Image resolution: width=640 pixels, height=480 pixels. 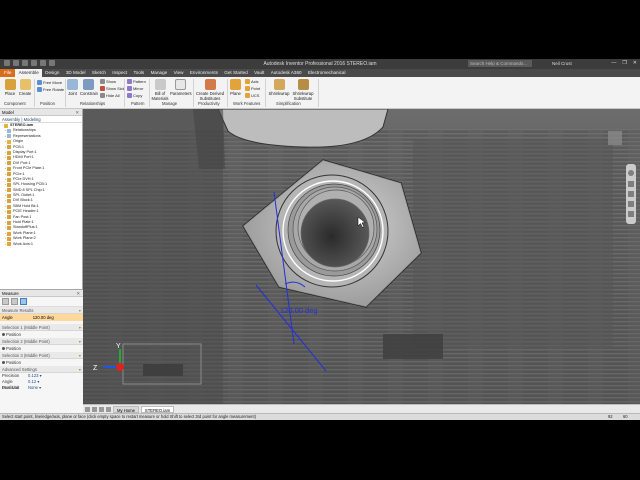 I want to click on show-button: Show, so click(x=108, y=81).